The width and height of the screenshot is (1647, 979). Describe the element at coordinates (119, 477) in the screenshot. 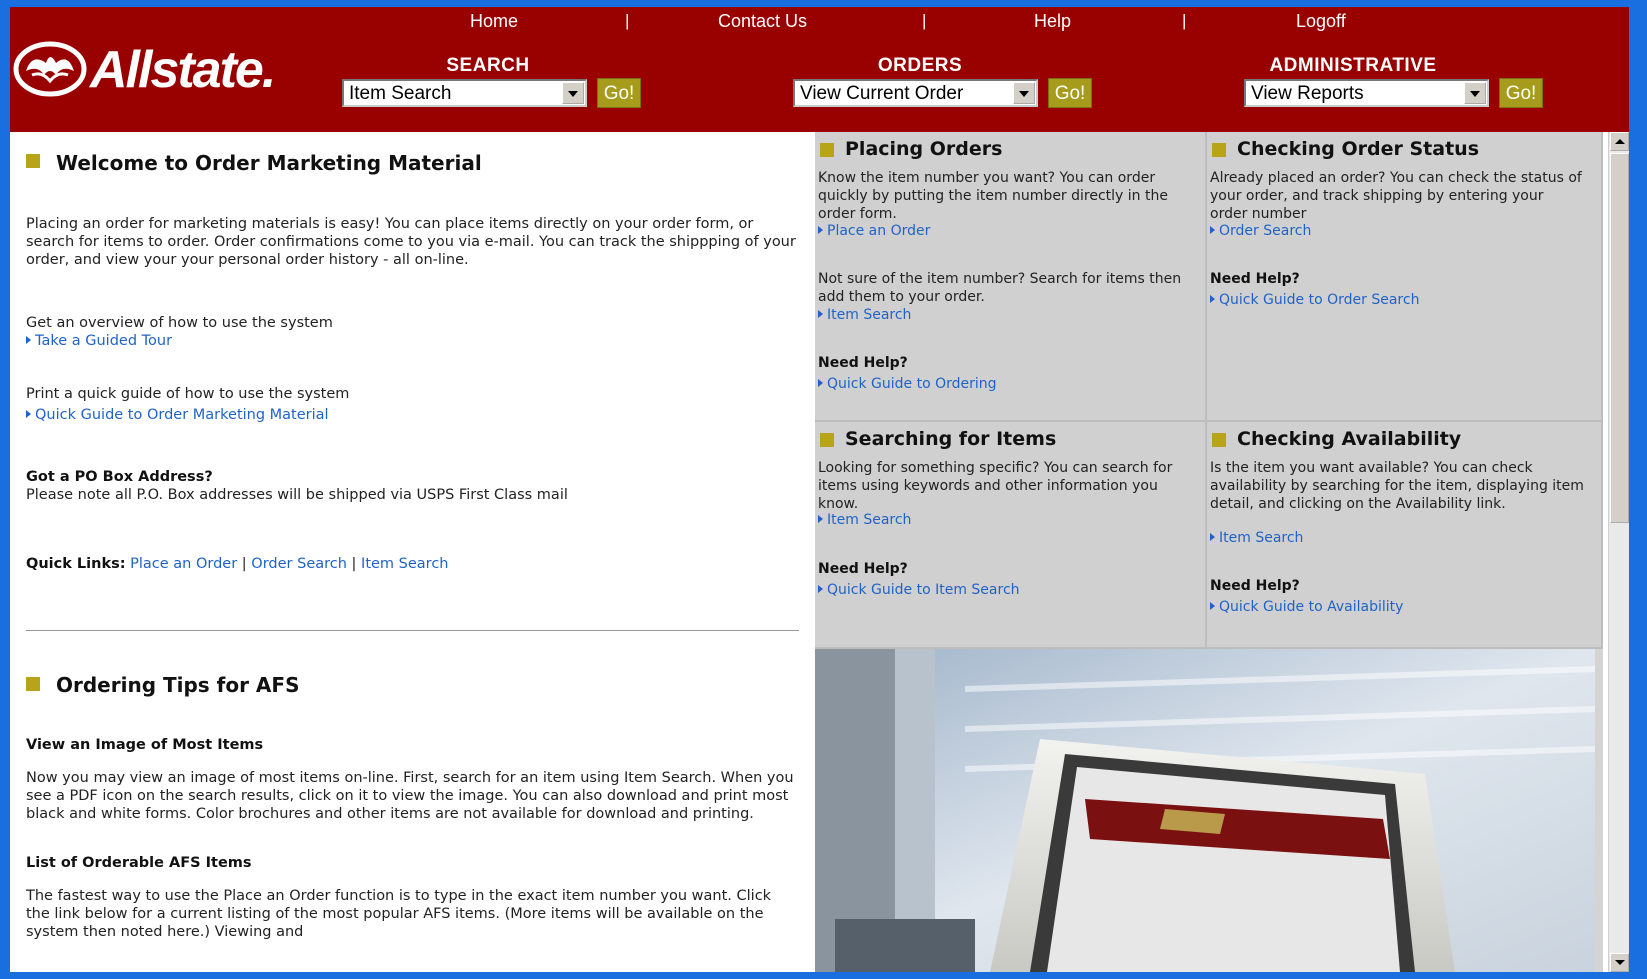

I see `po-box-title: Got a PO Box Address?` at that location.